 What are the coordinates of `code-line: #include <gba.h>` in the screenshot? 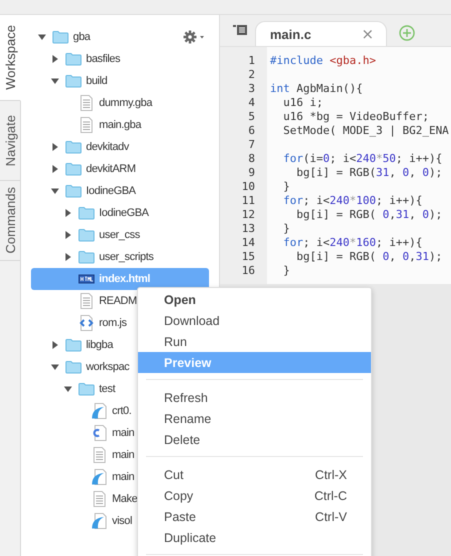 It's located at (322, 61).